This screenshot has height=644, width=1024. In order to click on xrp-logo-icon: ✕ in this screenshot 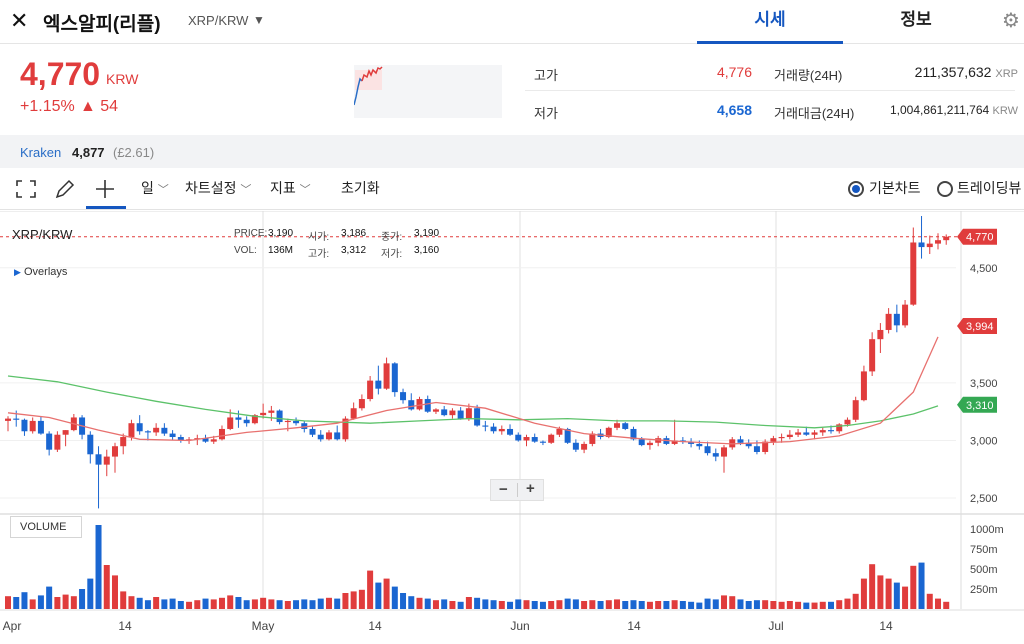, I will do `click(19, 20)`.